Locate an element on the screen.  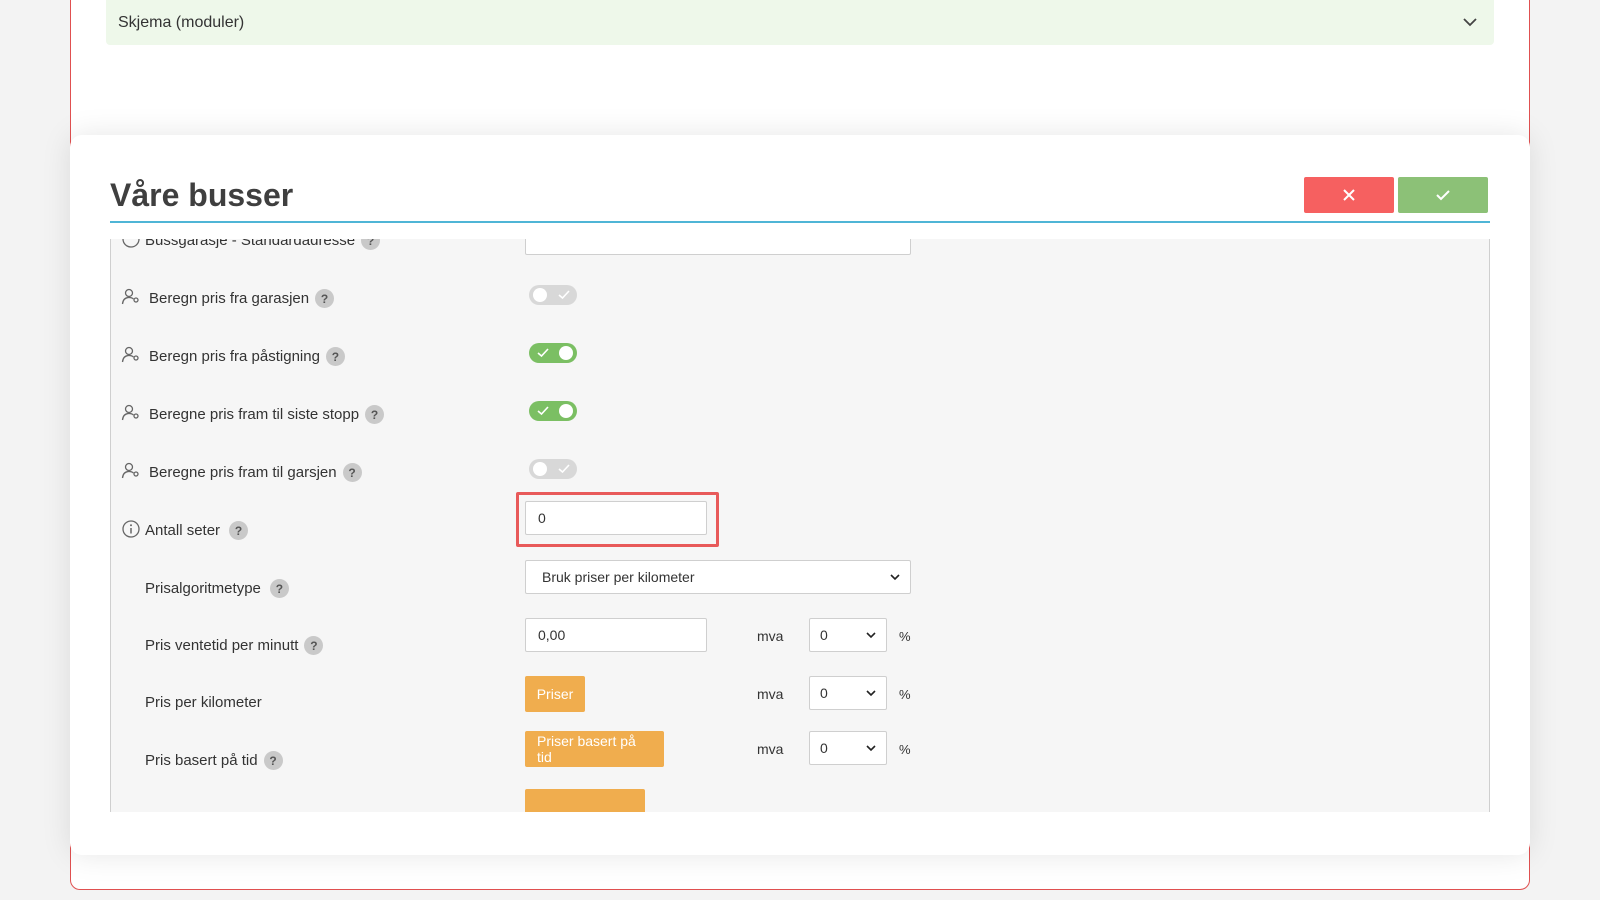
accordion-skjema: Skjema (moduler) is located at coordinates (800, 22).